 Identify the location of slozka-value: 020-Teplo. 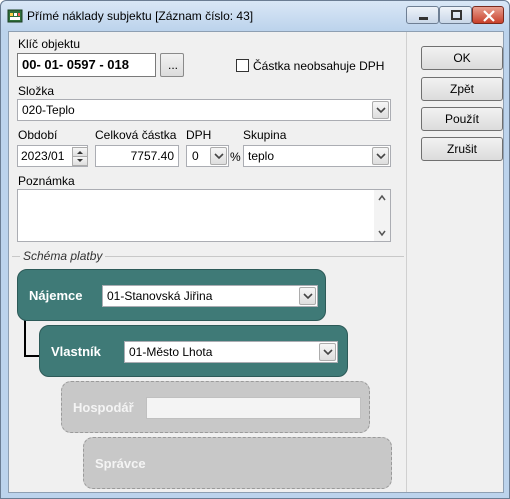
(48, 110).